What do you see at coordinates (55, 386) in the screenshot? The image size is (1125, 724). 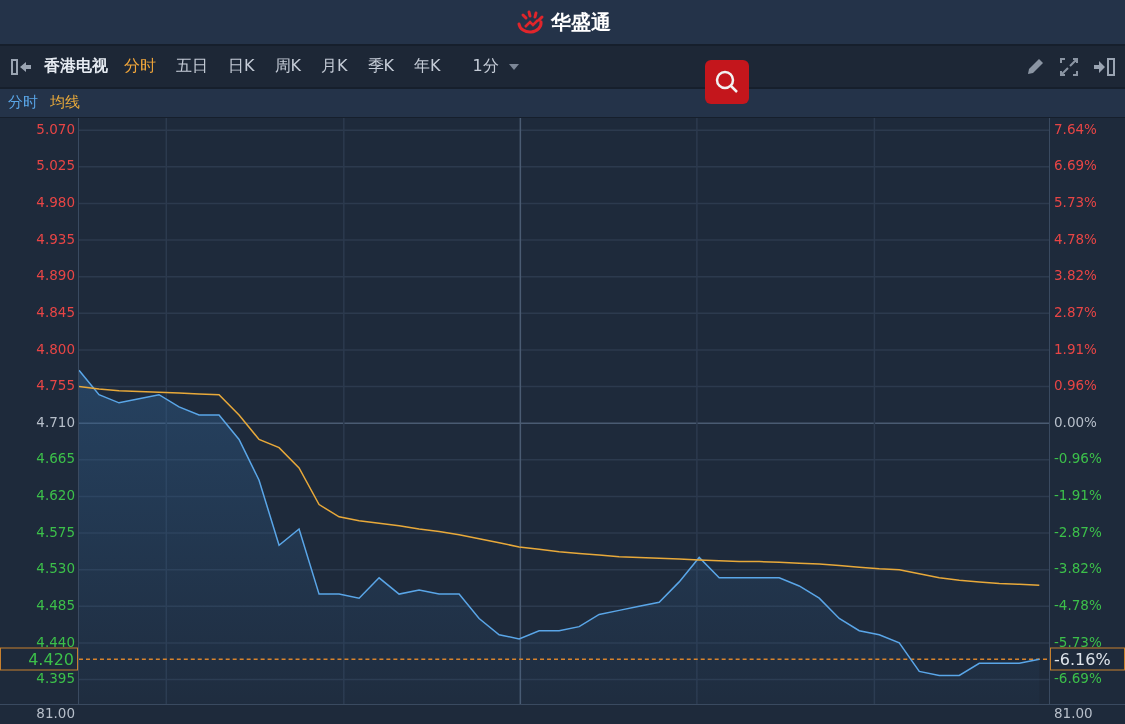 I see `price-axis-label: 4.755` at bounding box center [55, 386].